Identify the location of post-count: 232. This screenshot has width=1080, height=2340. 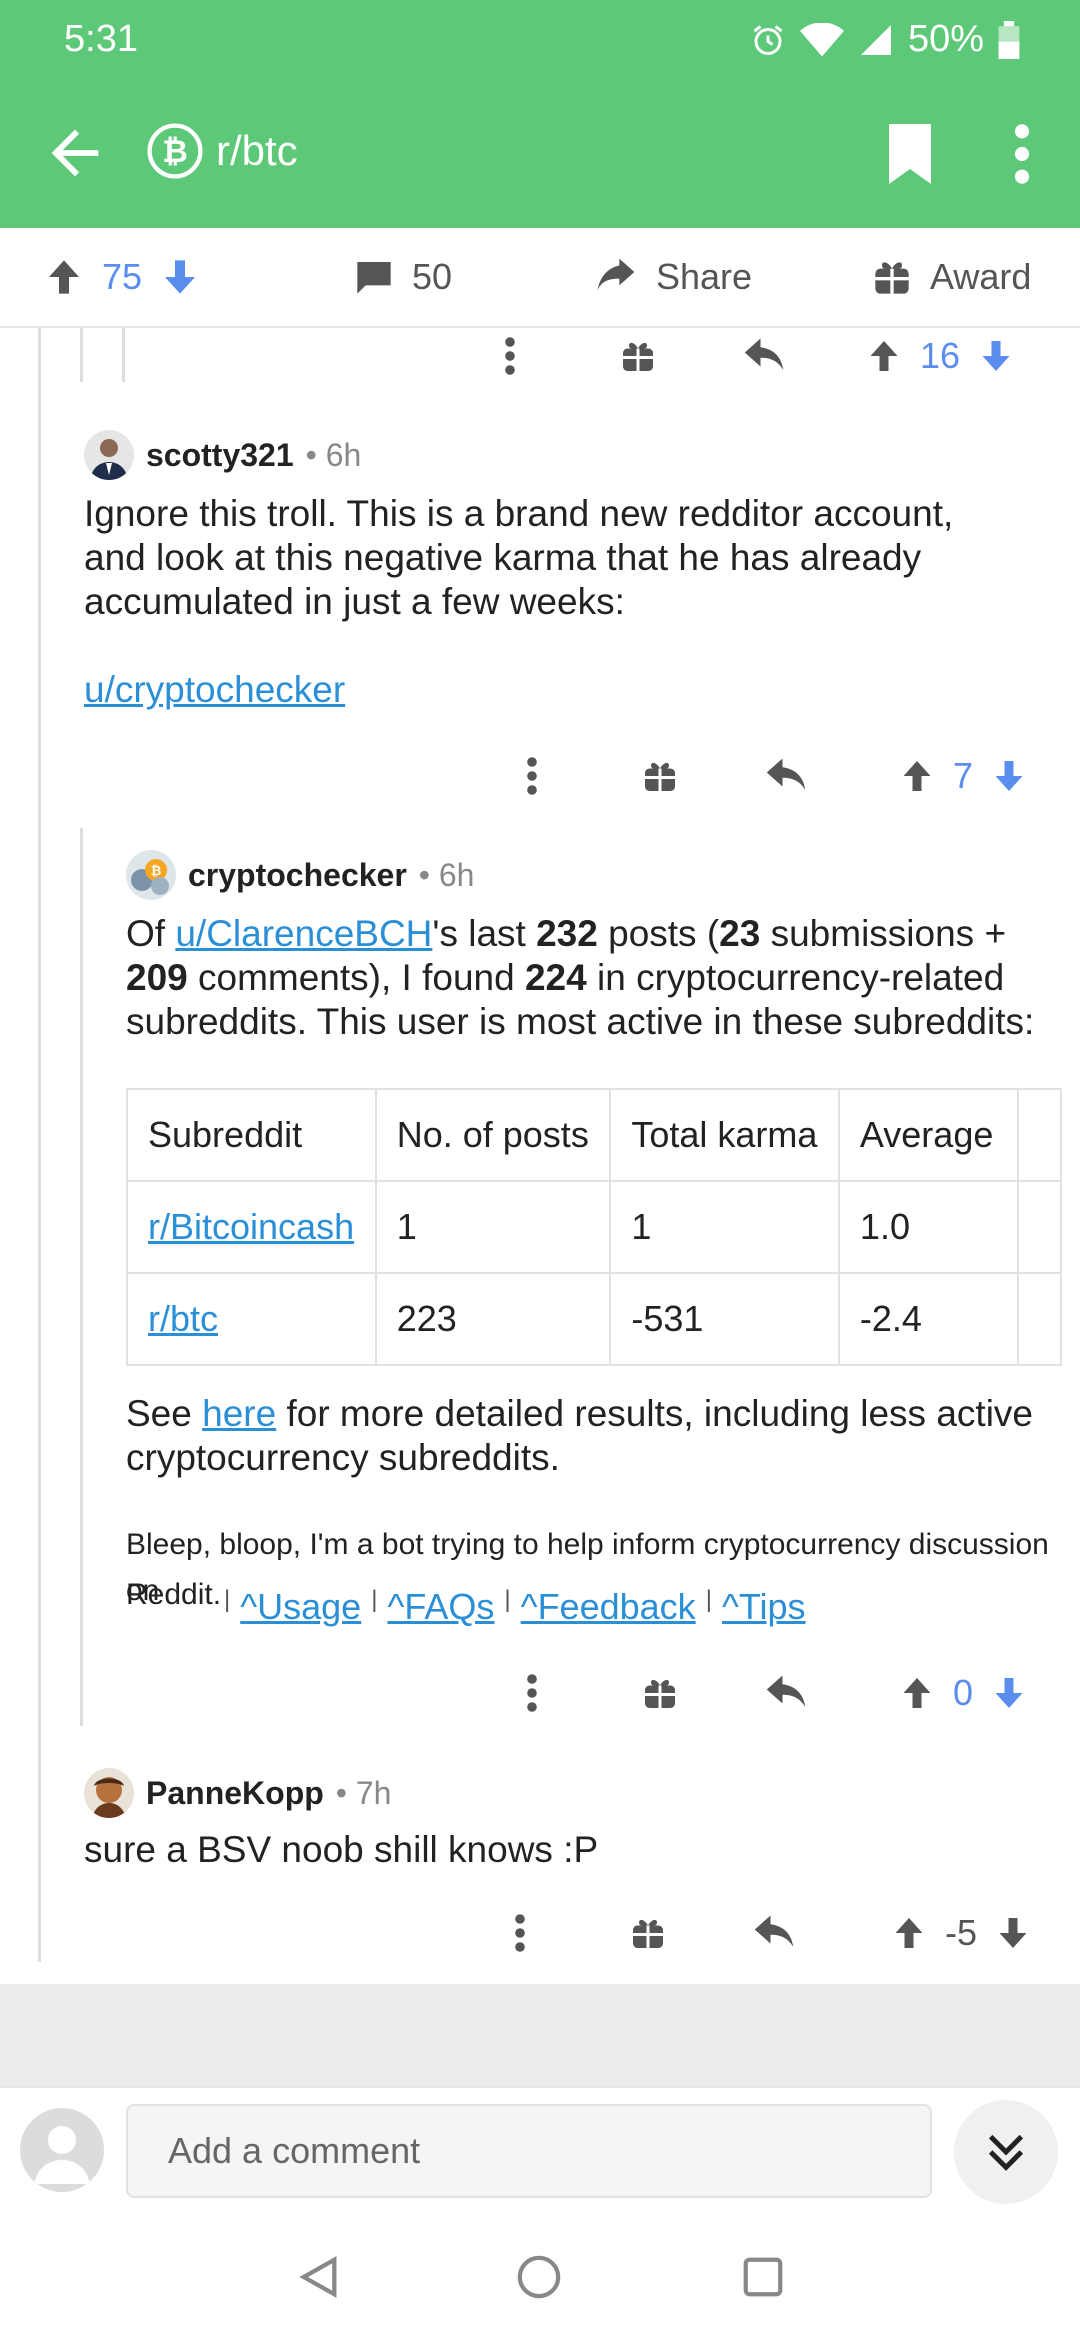
(567, 933).